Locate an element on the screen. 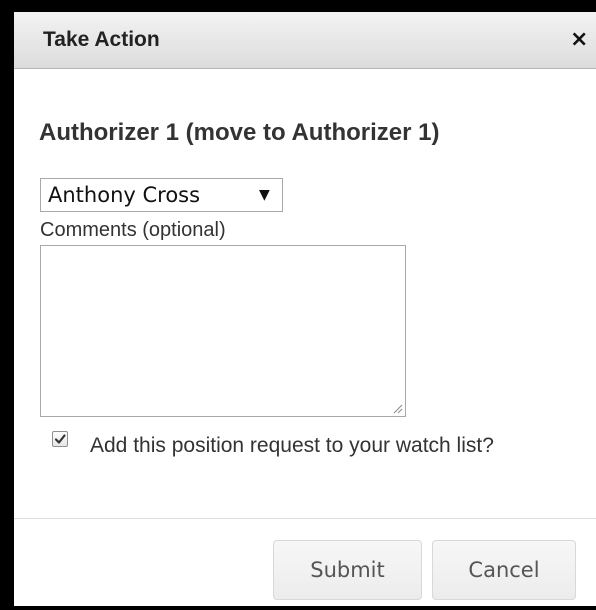  authorizer-select: Anthony Cross ▼ is located at coordinates (161, 195).